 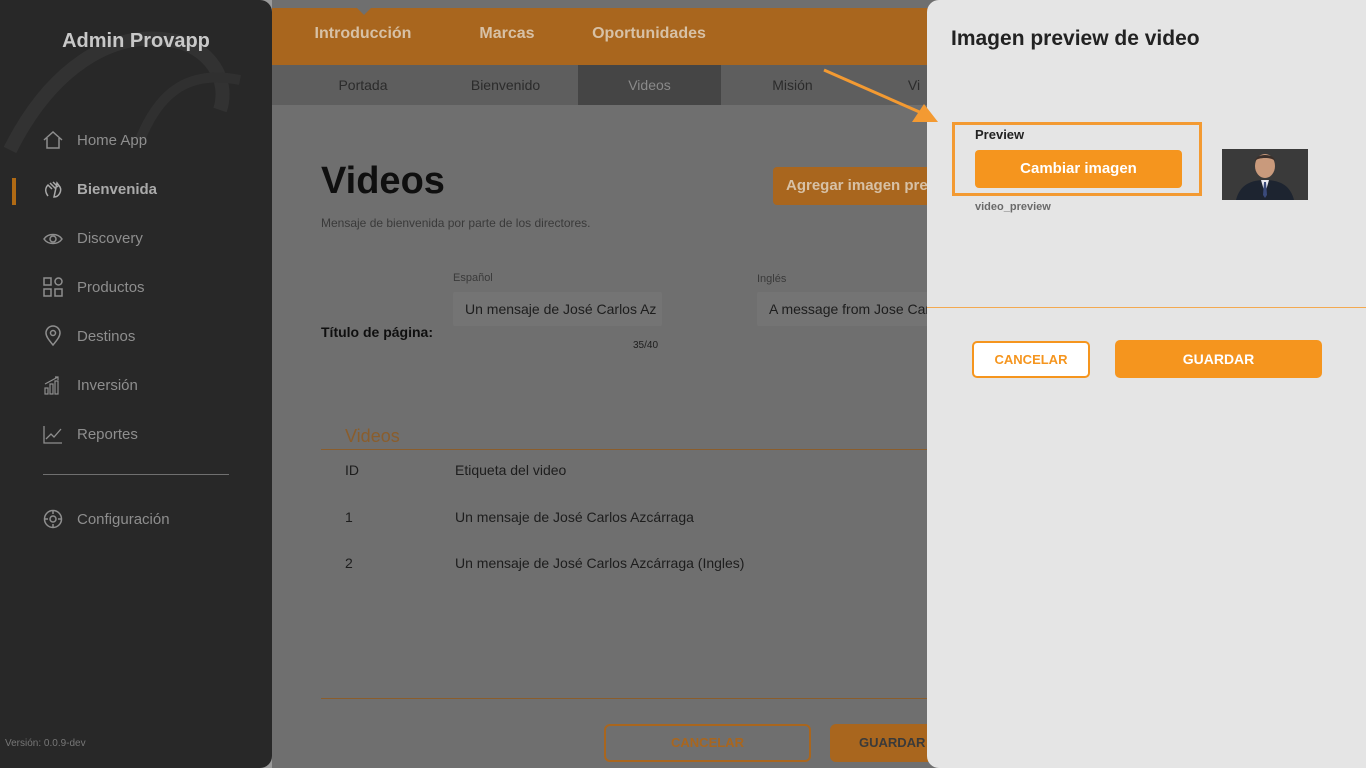 What do you see at coordinates (136, 474) in the screenshot?
I see `sidebar-divider` at bounding box center [136, 474].